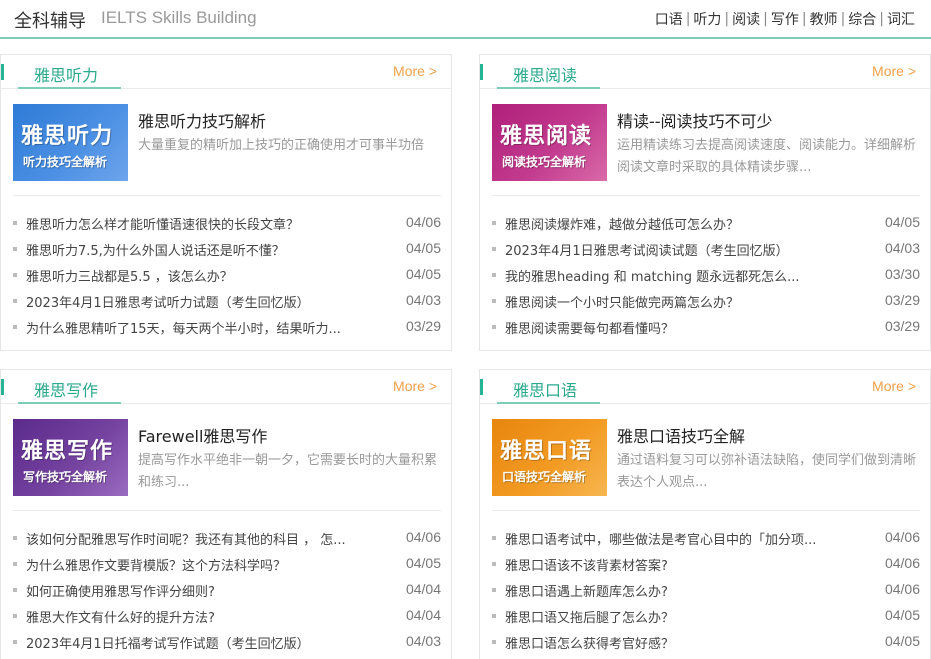  I want to click on thumbnail-subtitle: 写作技巧全解析, so click(65, 477).